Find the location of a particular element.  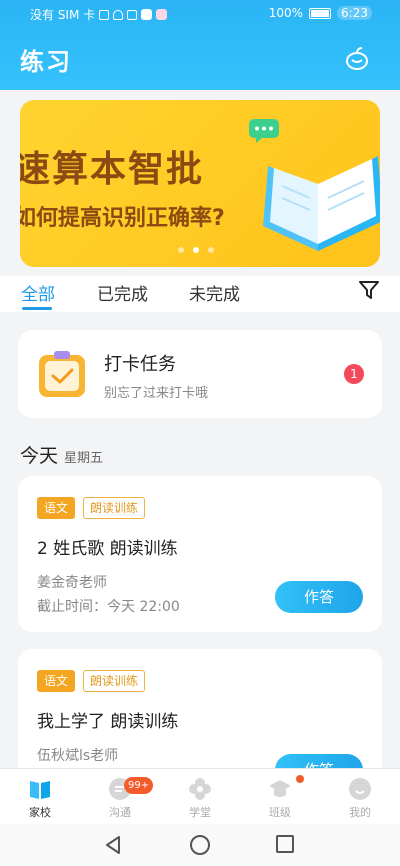

task-title: 我上学了 朗读训练 is located at coordinates (108, 722).